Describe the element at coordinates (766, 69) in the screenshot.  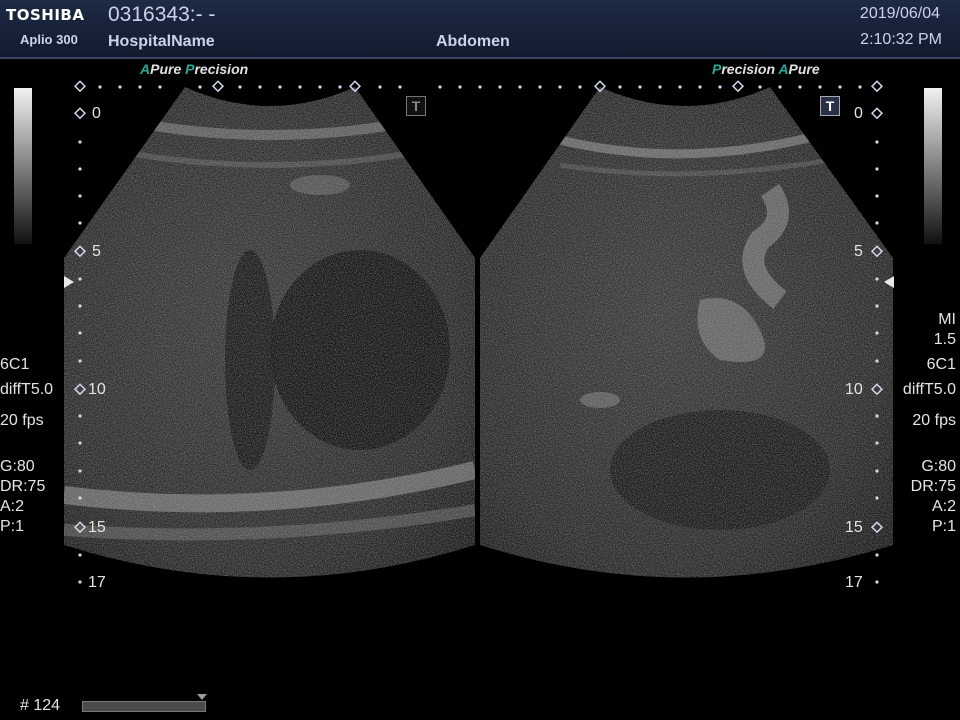
I see `right-mode-tag: Precision APure` at that location.